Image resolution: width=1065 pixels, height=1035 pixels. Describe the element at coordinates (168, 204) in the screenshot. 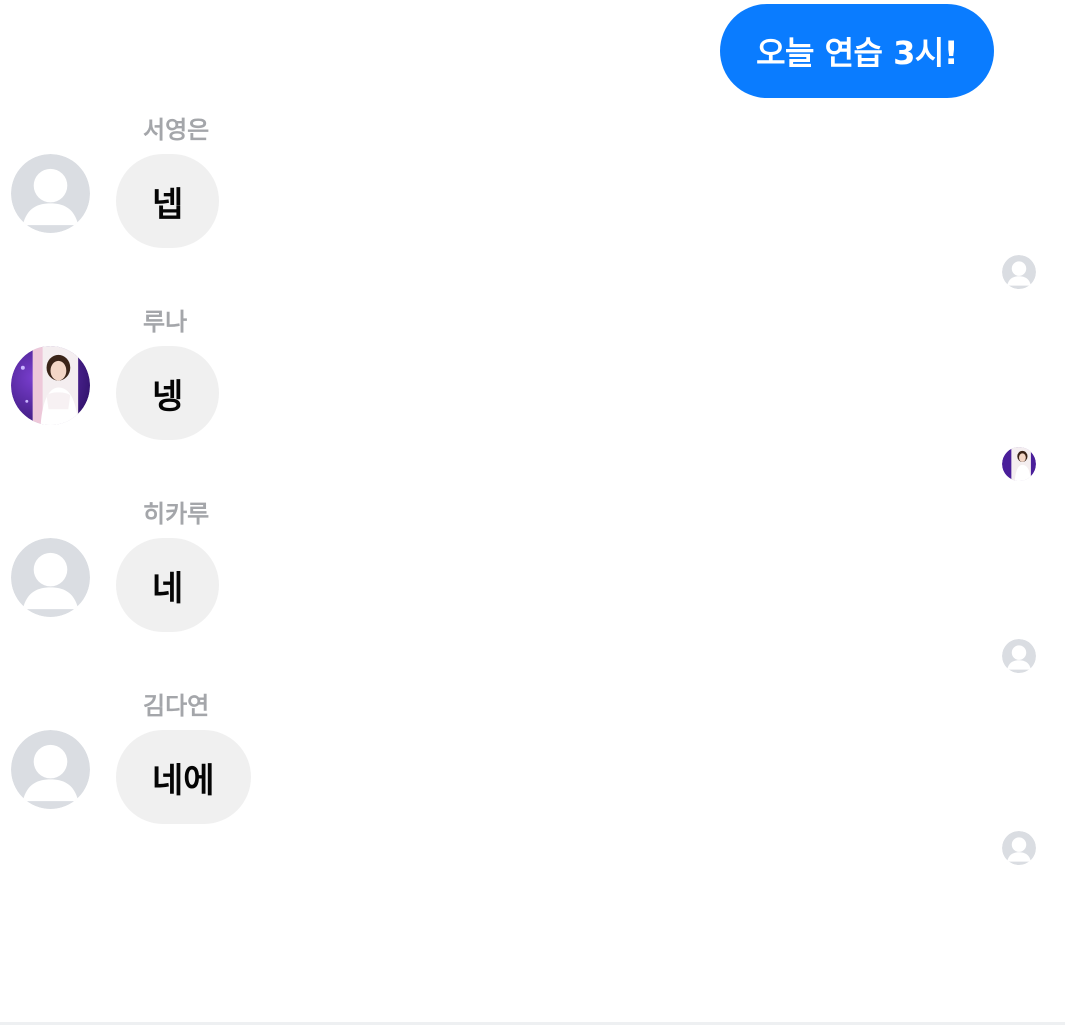

I see `incoming-message-text: 넵` at that location.